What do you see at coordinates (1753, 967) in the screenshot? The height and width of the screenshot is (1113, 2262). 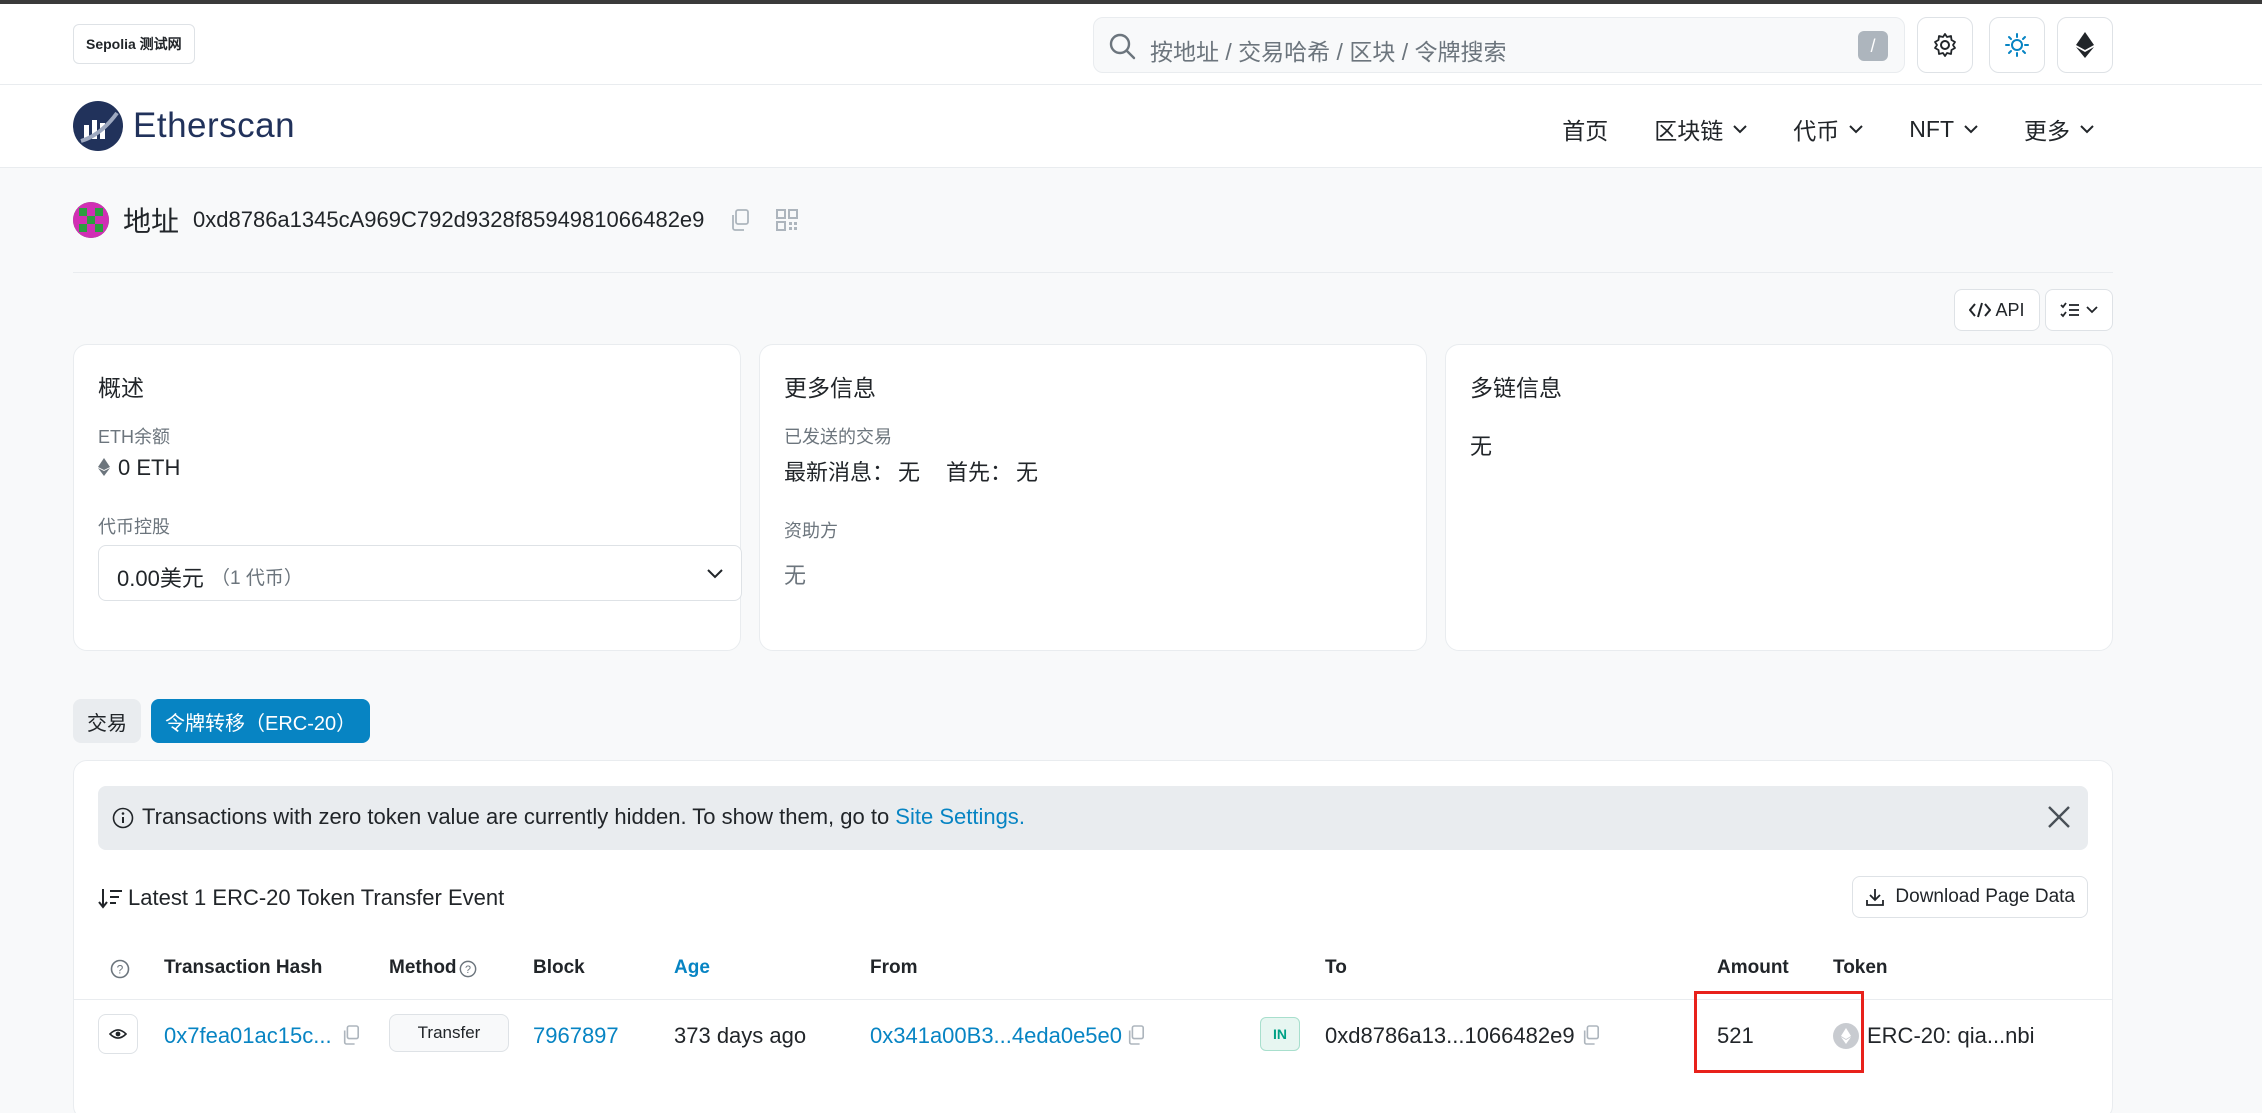 I see `column-header-amount: Amount` at bounding box center [1753, 967].